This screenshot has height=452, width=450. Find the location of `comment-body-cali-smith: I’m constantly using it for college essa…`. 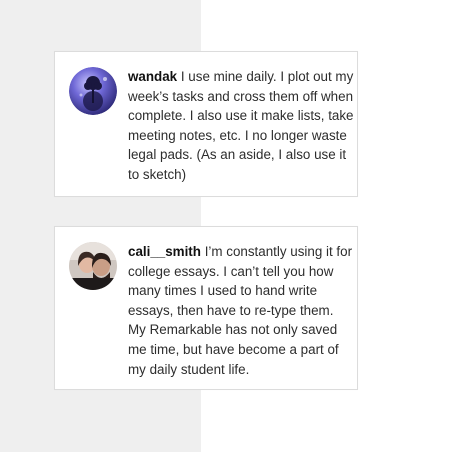

comment-body-cali-smith: I’m constantly using it for college essa… is located at coordinates (240, 310).